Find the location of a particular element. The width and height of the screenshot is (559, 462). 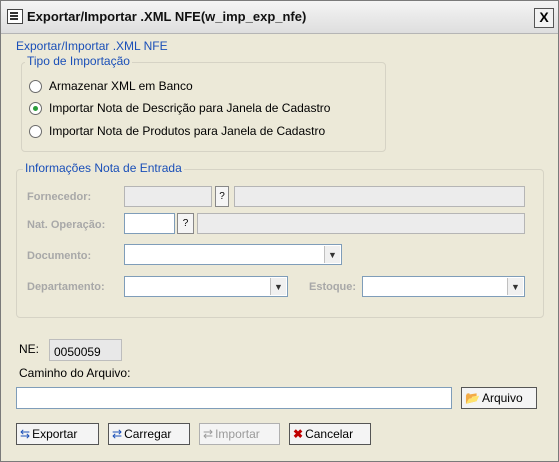

nat-operacao-label: Nat. Operação: is located at coordinates (66, 225).